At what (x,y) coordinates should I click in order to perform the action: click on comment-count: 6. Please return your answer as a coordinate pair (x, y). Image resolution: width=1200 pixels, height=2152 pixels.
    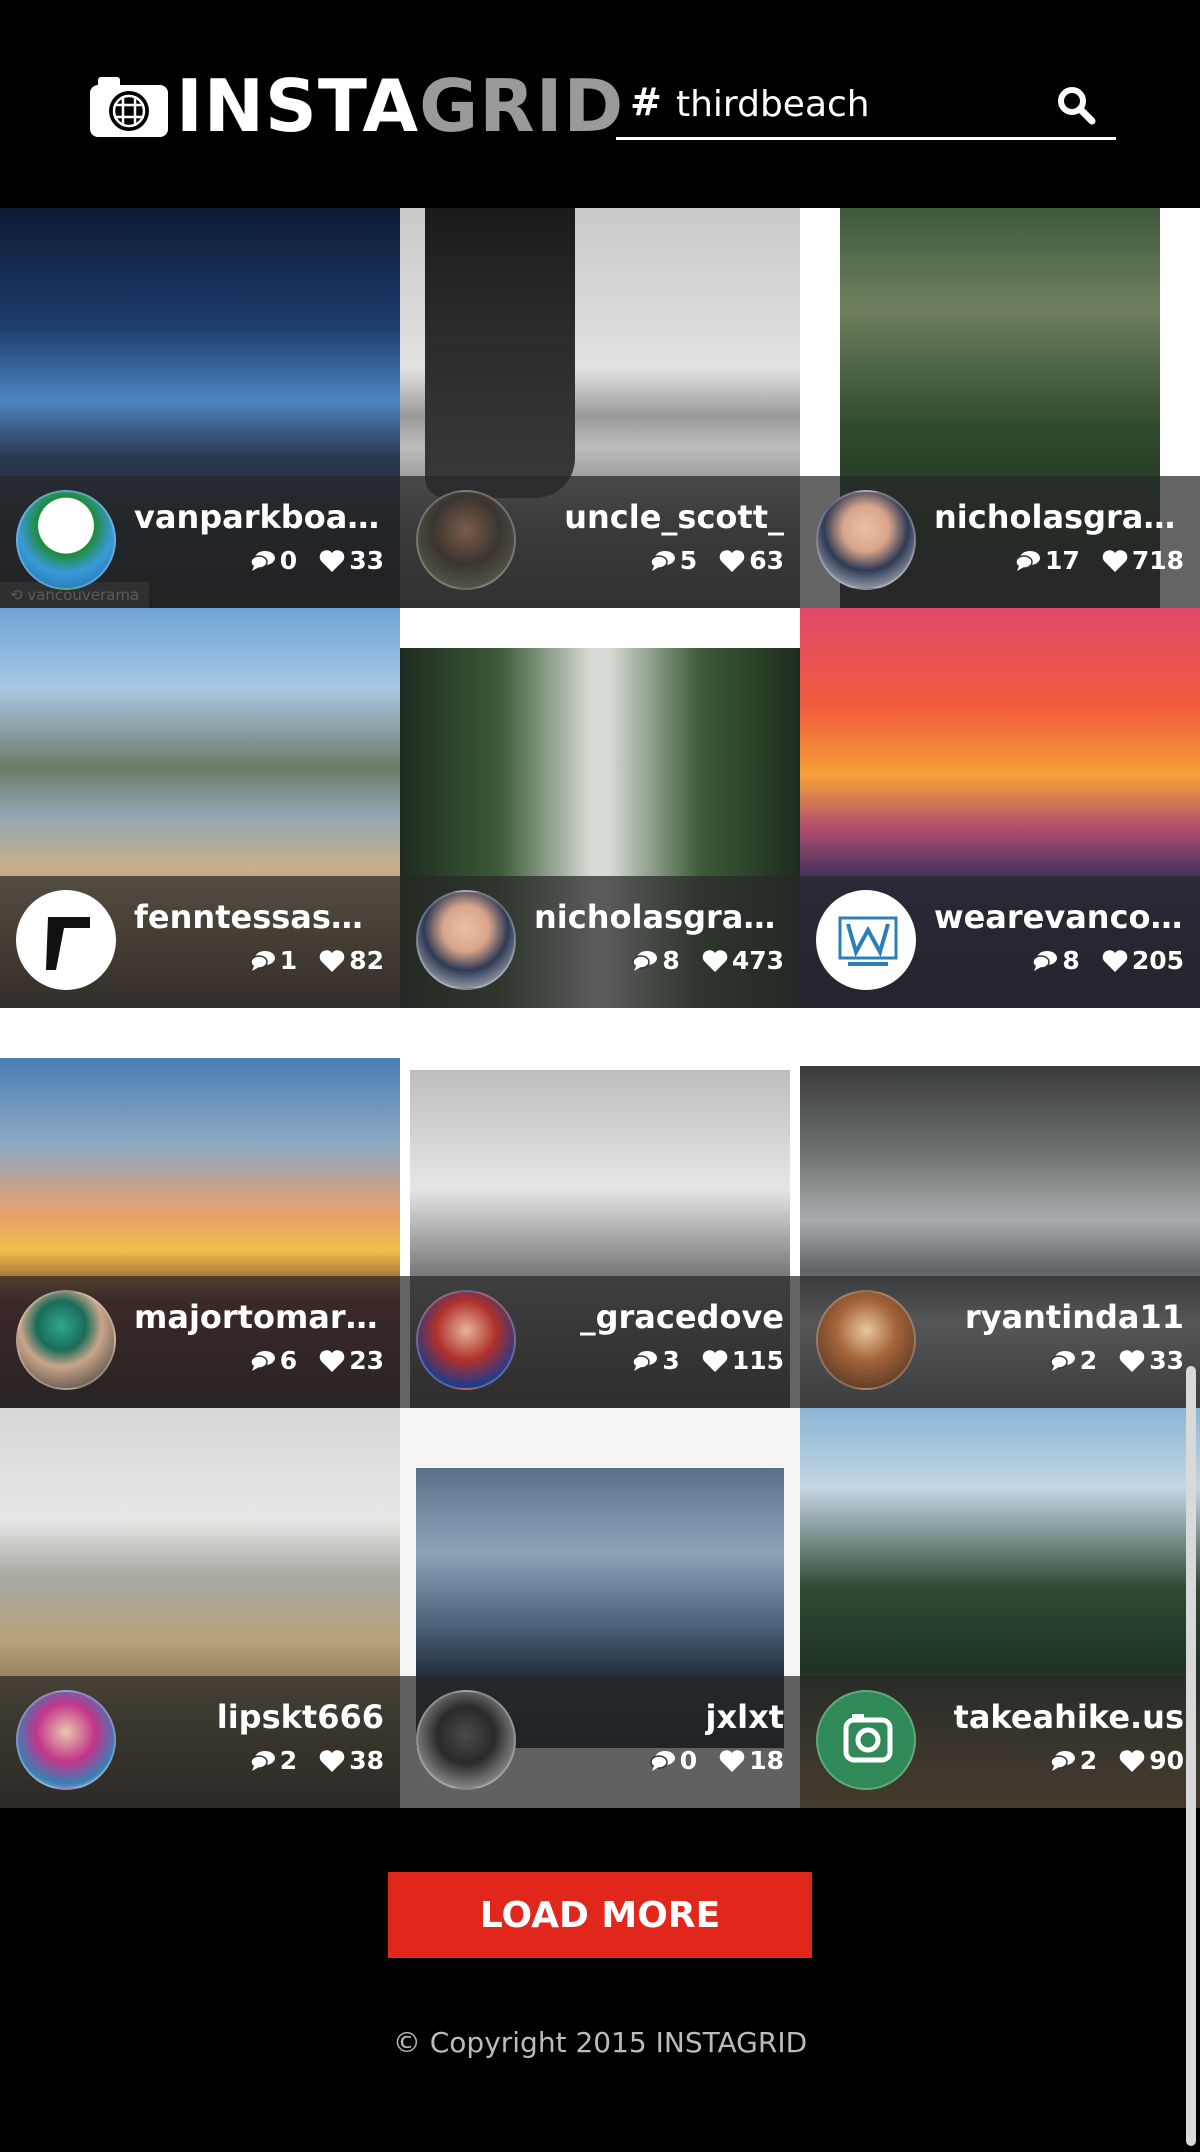
    Looking at the image, I should click on (288, 1360).